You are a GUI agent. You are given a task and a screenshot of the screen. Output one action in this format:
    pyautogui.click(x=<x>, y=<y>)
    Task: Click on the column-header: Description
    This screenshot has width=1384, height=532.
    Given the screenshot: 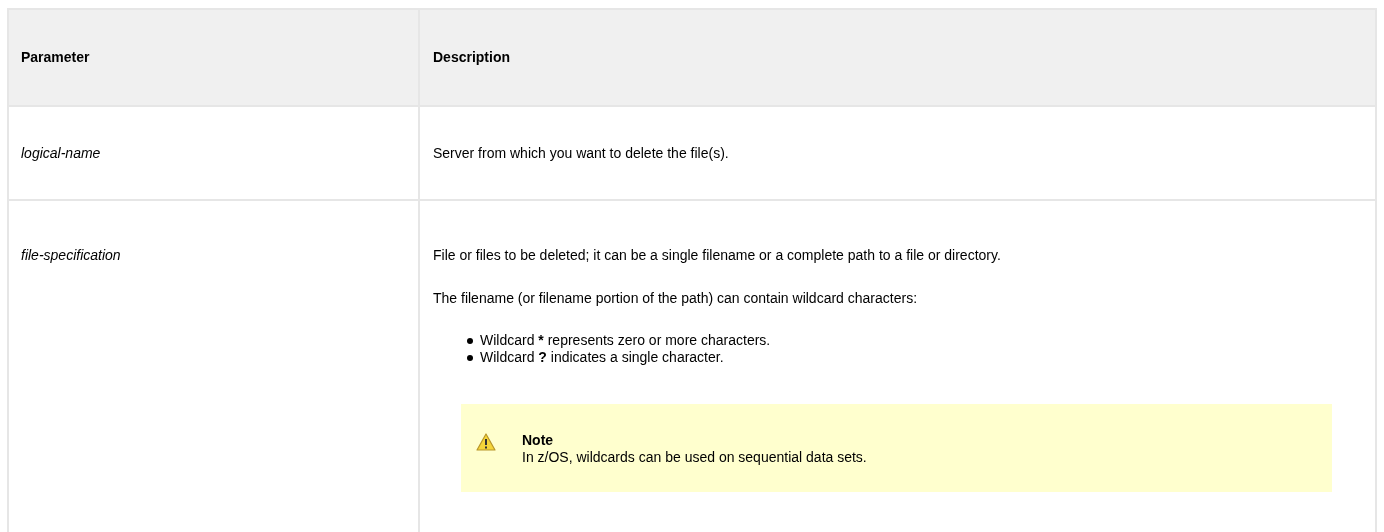 What is the action you would take?
    pyautogui.click(x=897, y=57)
    